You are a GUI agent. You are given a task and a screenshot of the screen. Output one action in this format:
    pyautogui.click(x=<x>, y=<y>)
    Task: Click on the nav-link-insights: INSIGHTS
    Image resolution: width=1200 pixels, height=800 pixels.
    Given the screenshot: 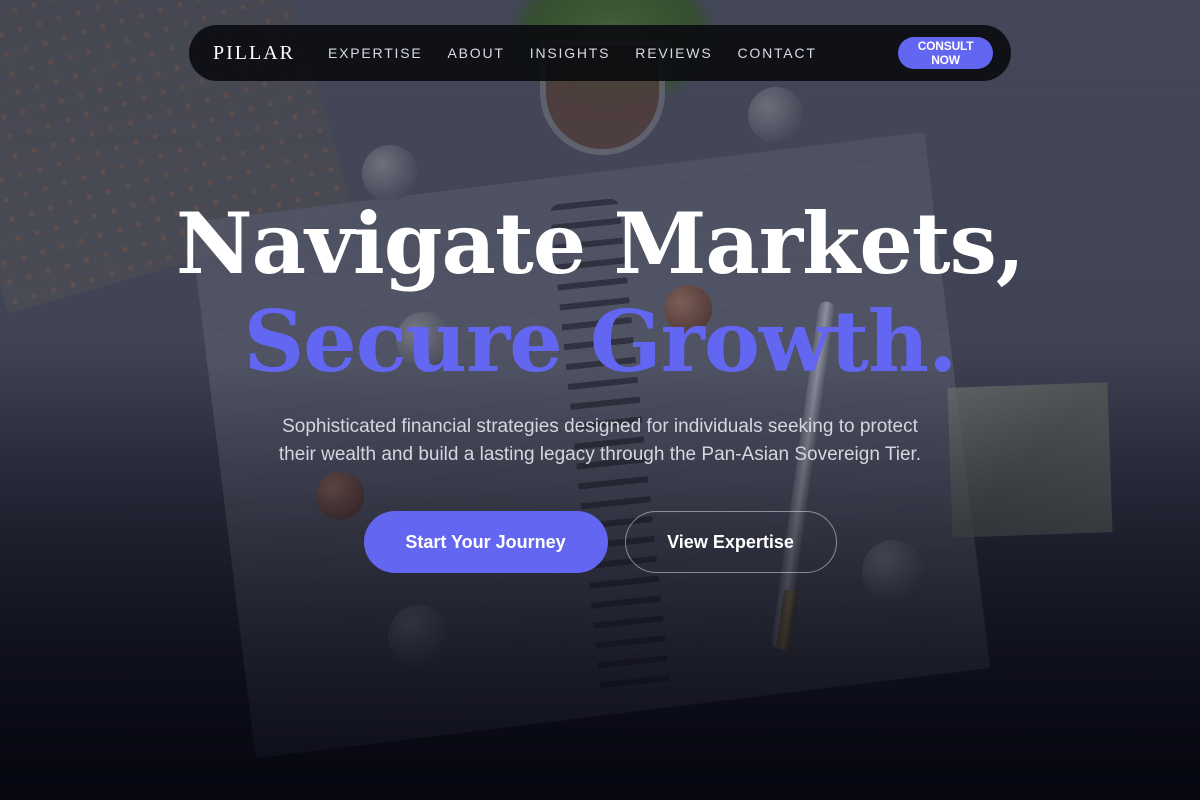 What is the action you would take?
    pyautogui.click(x=570, y=53)
    